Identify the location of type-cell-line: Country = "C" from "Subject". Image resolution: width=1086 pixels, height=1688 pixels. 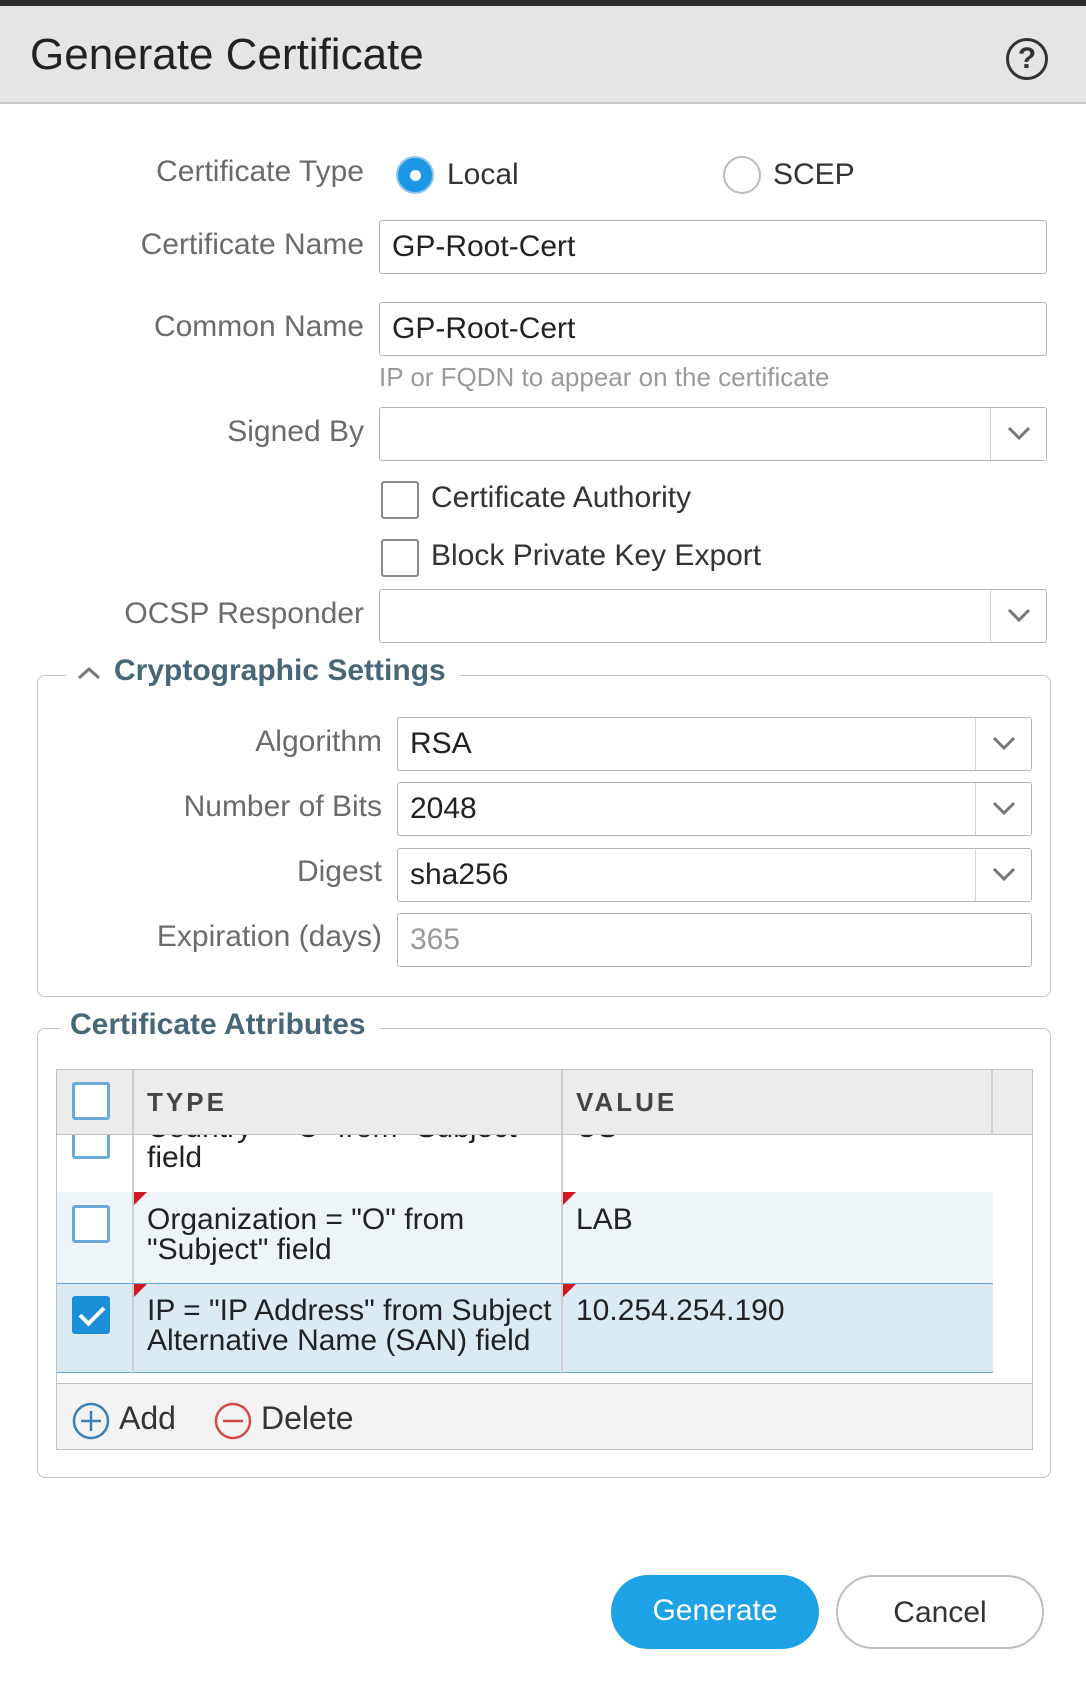
(337, 1139).